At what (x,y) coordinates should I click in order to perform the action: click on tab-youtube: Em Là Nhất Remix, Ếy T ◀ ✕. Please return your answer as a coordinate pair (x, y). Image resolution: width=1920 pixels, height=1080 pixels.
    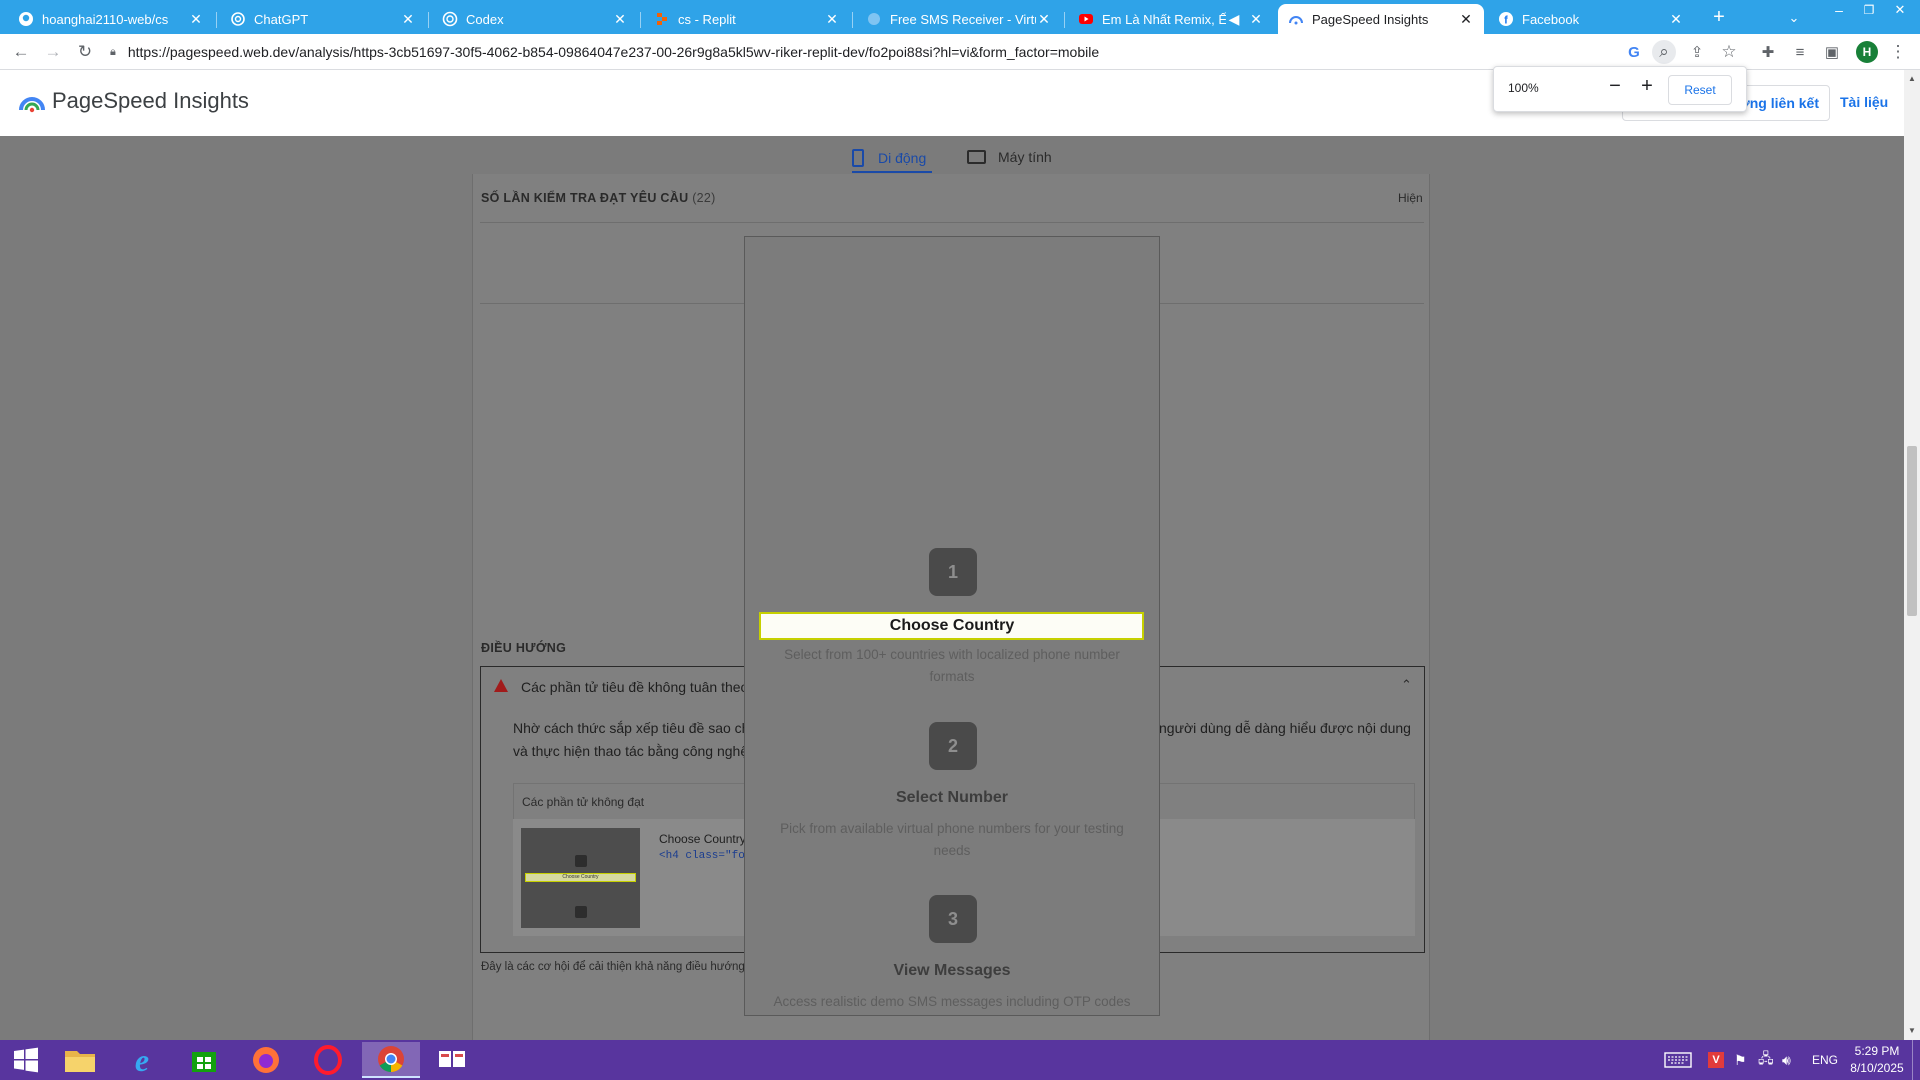
    Looking at the image, I should click on (1171, 19).